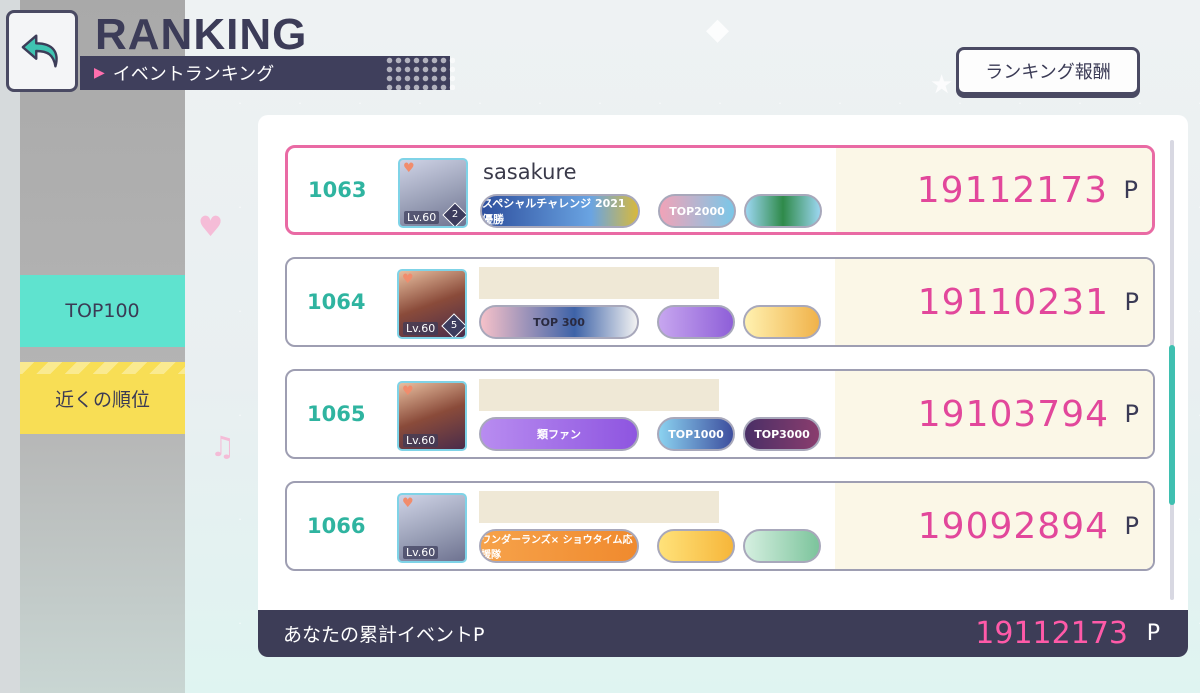  Describe the element at coordinates (1013, 526) in the screenshot. I see `event-points: 19092894` at that location.